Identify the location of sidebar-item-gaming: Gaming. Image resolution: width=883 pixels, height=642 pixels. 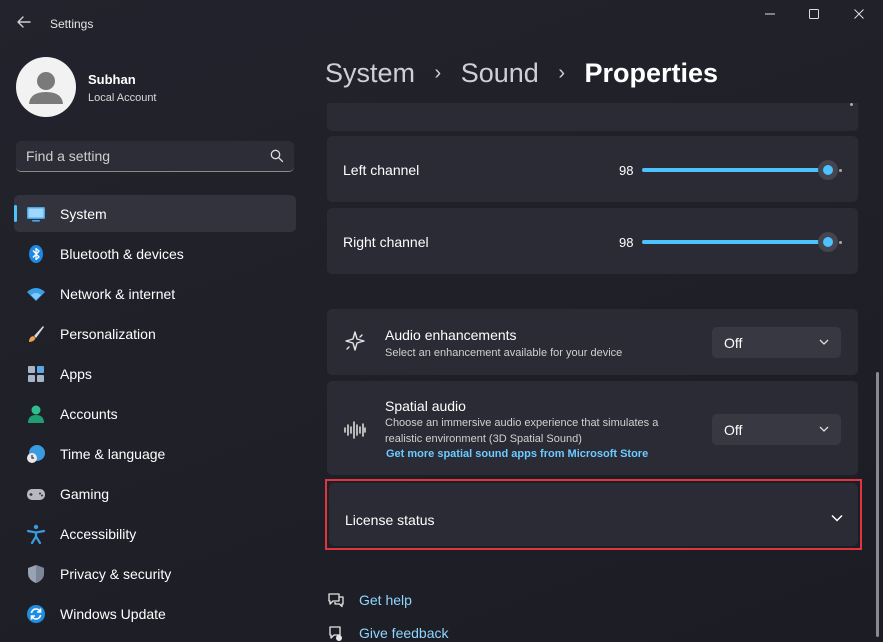
(155, 493).